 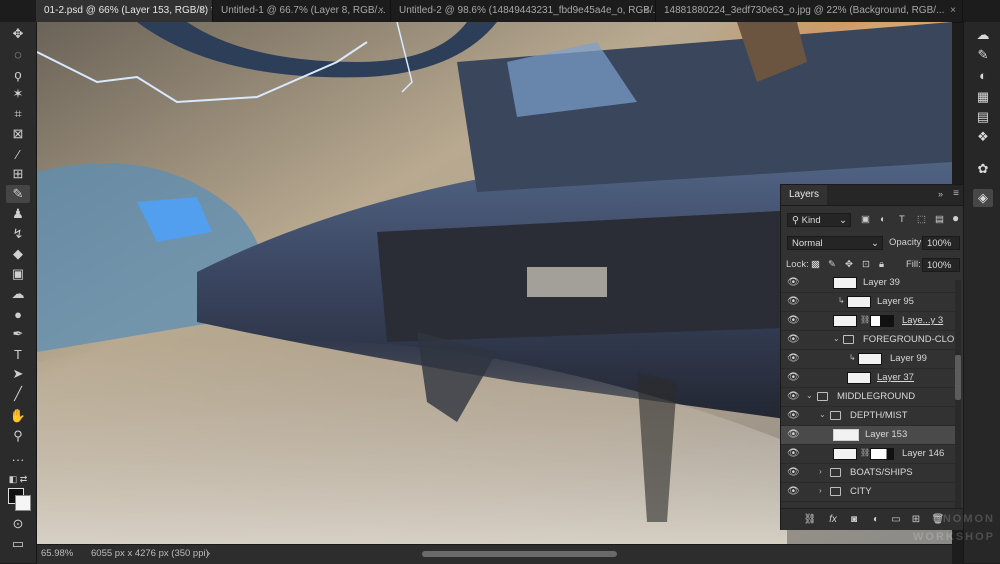 What do you see at coordinates (124, 11) in the screenshot?
I see `document-tab-active: 01-2.psd @ 66% (Layer 153, RGB/8) * ×` at bounding box center [124, 11].